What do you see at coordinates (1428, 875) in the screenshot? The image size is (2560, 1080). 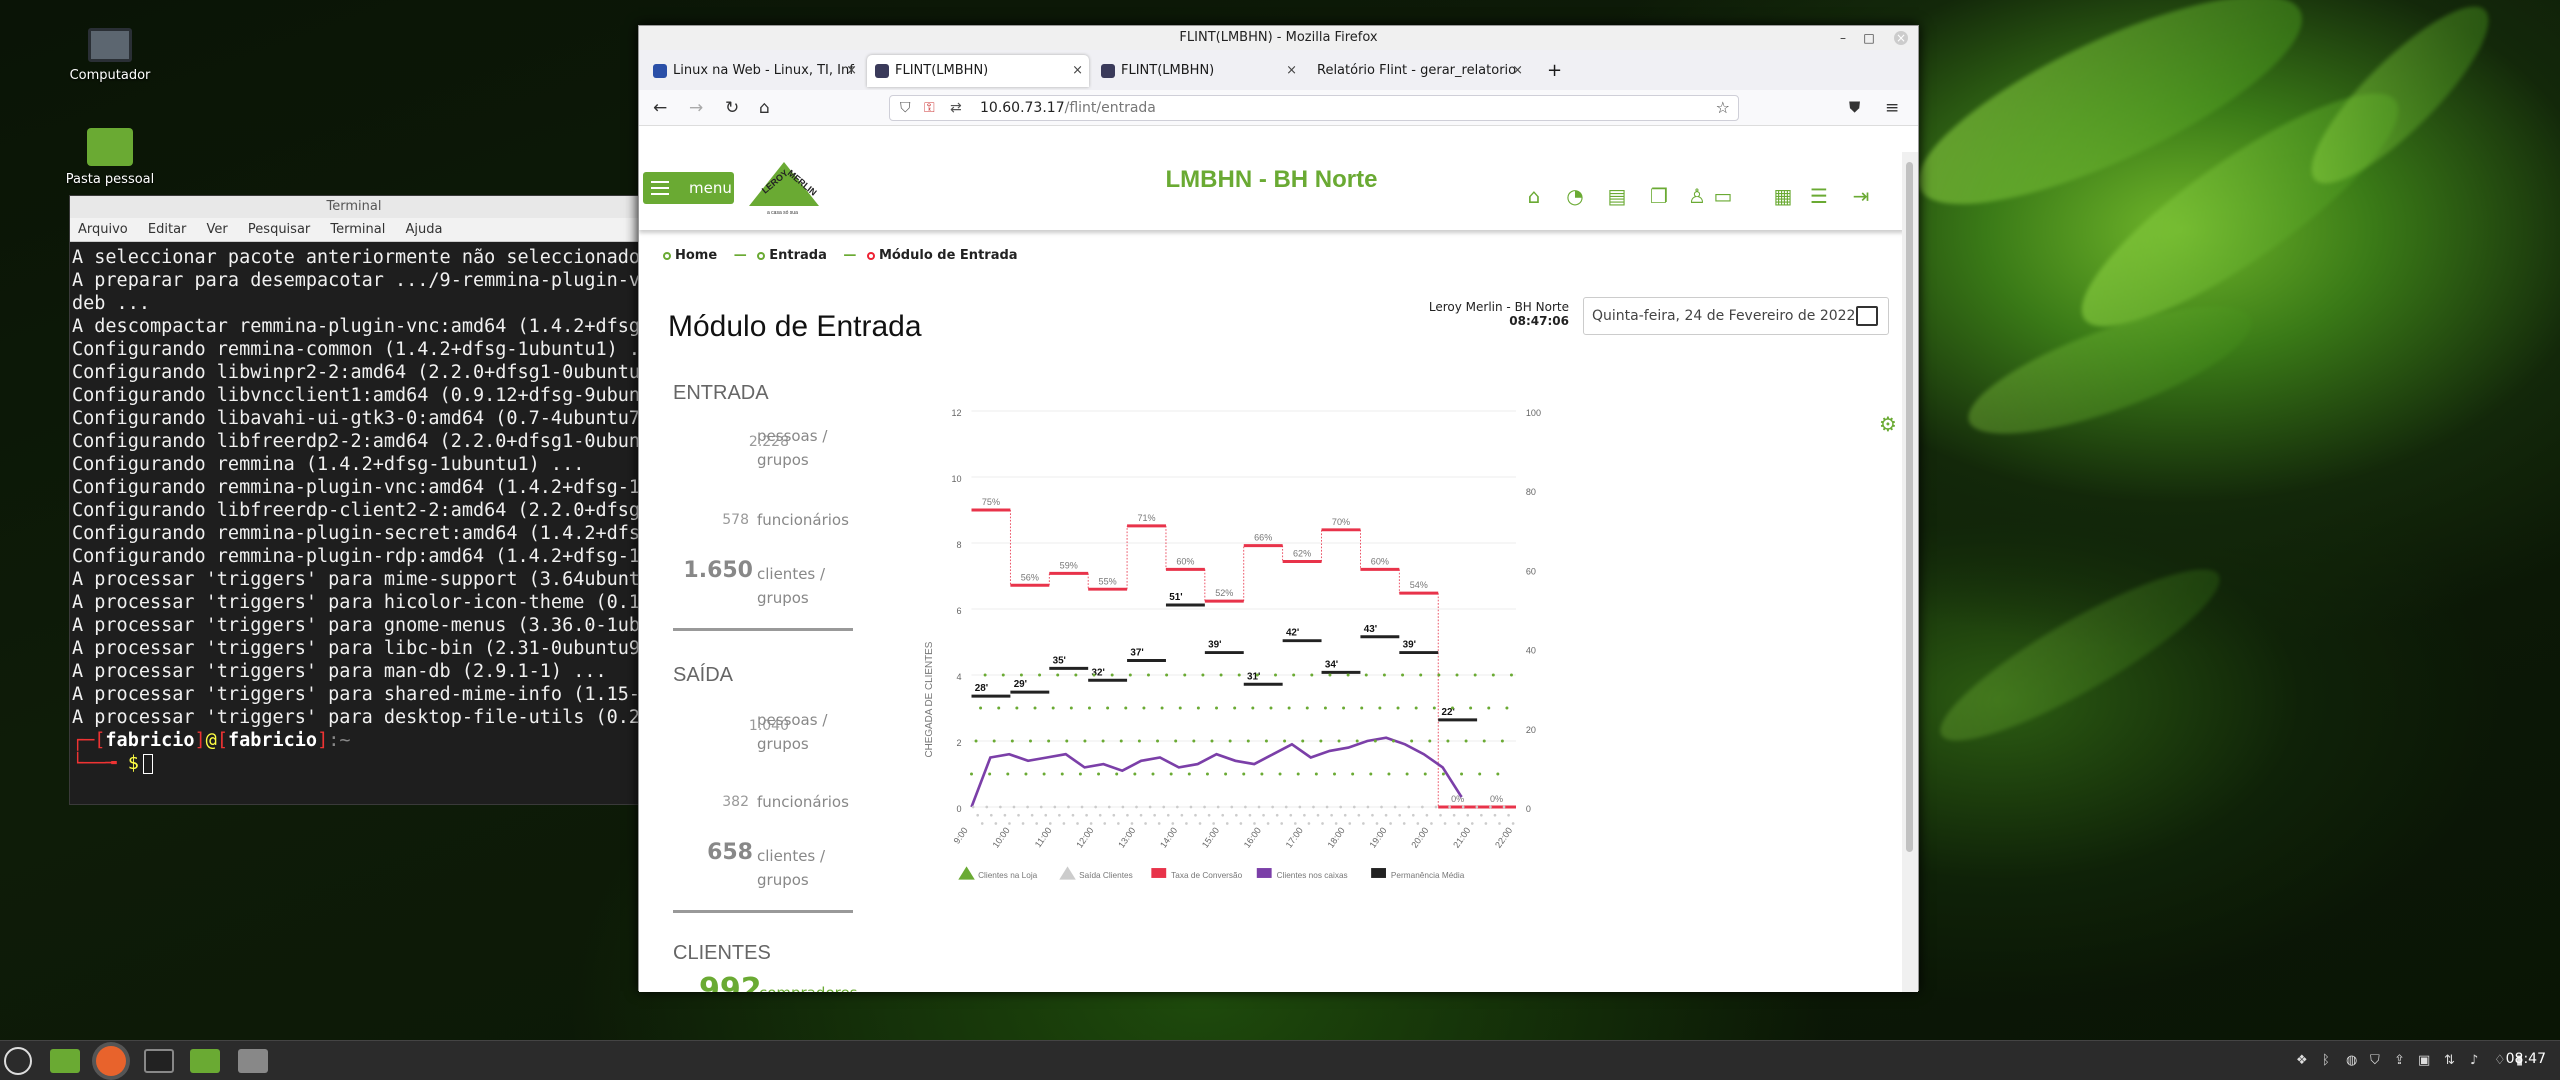 I see `legend-label: Permanência Média` at bounding box center [1428, 875].